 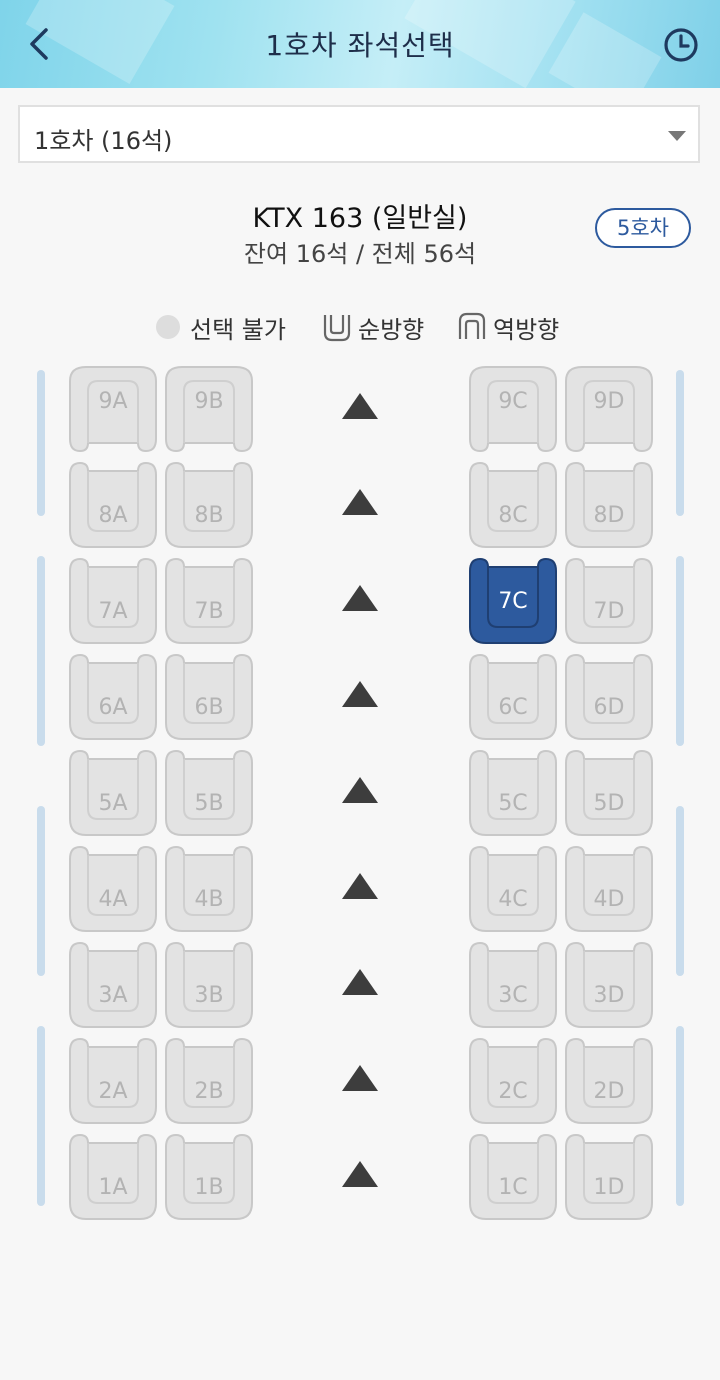 I want to click on seat-7D: 7D, so click(x=609, y=601).